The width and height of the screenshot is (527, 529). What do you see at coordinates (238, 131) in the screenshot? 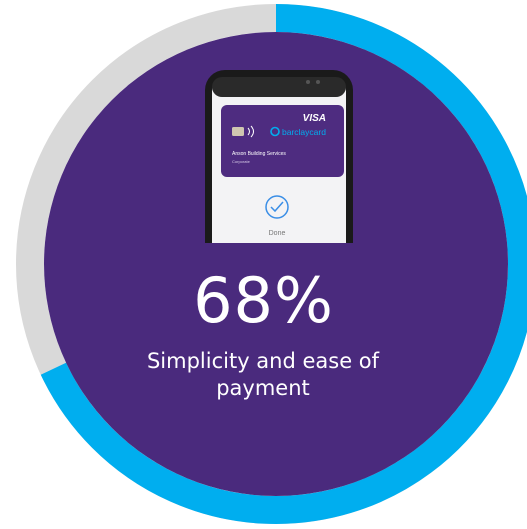
I see `card-chip-icon` at bounding box center [238, 131].